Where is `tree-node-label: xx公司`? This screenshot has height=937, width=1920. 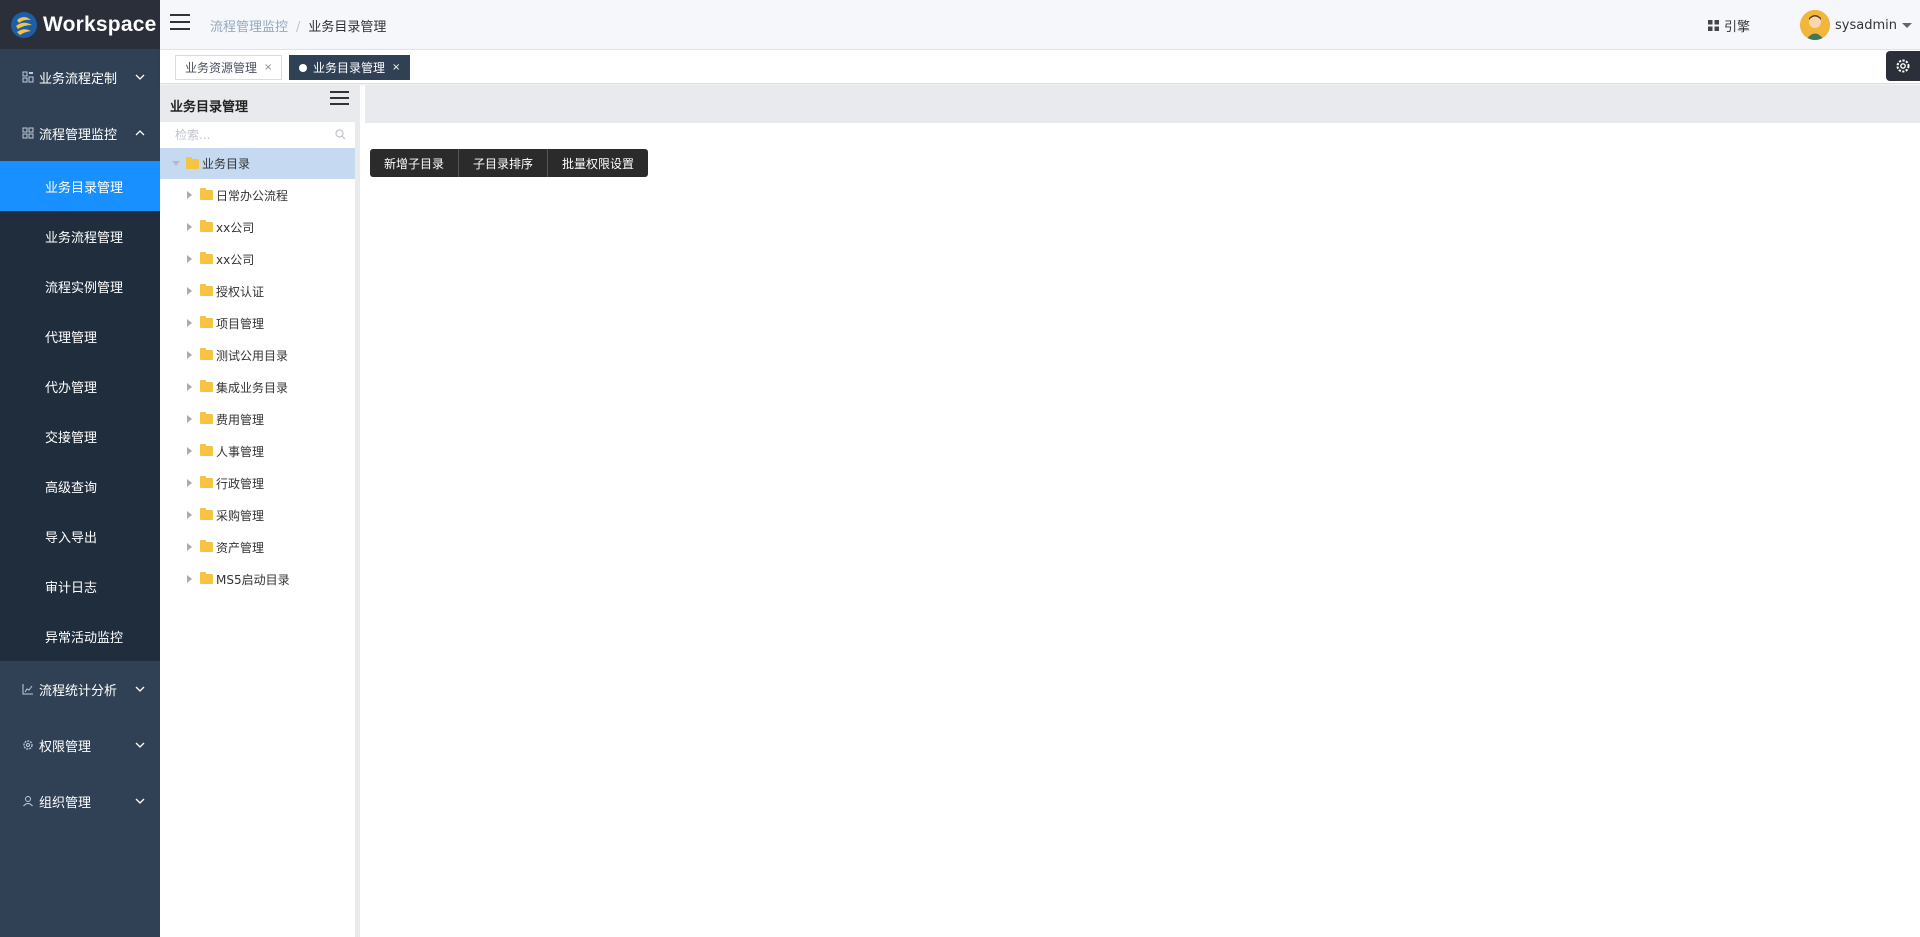 tree-node-label: xx公司 is located at coordinates (235, 259).